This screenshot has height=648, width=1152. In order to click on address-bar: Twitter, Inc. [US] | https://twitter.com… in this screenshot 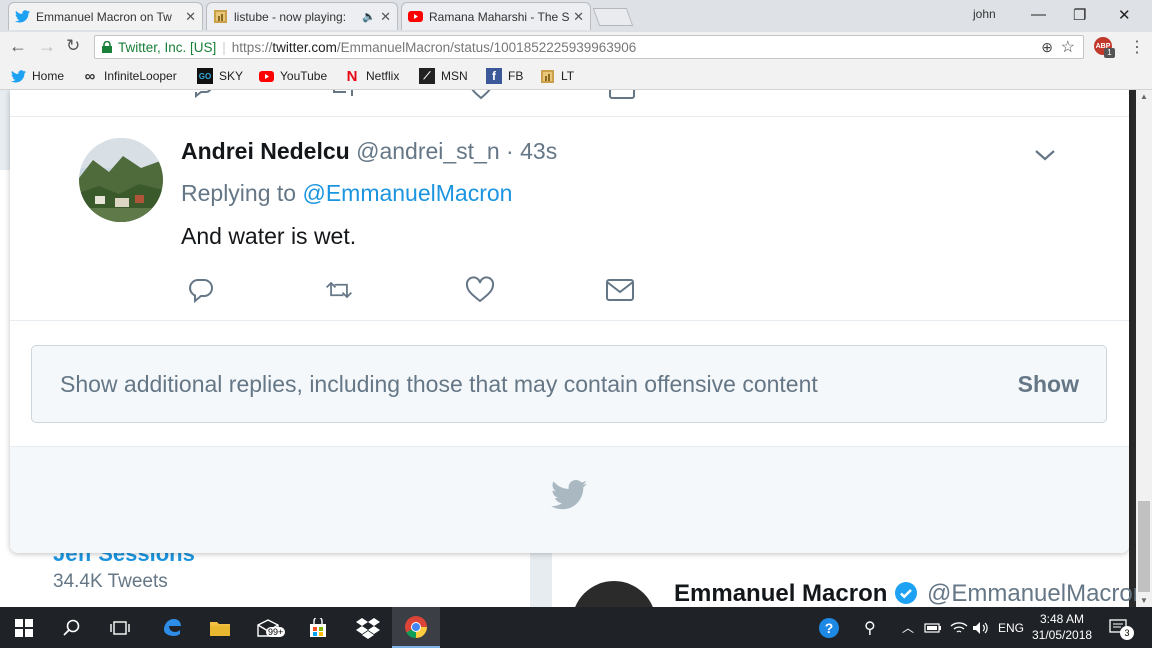, I will do `click(589, 47)`.